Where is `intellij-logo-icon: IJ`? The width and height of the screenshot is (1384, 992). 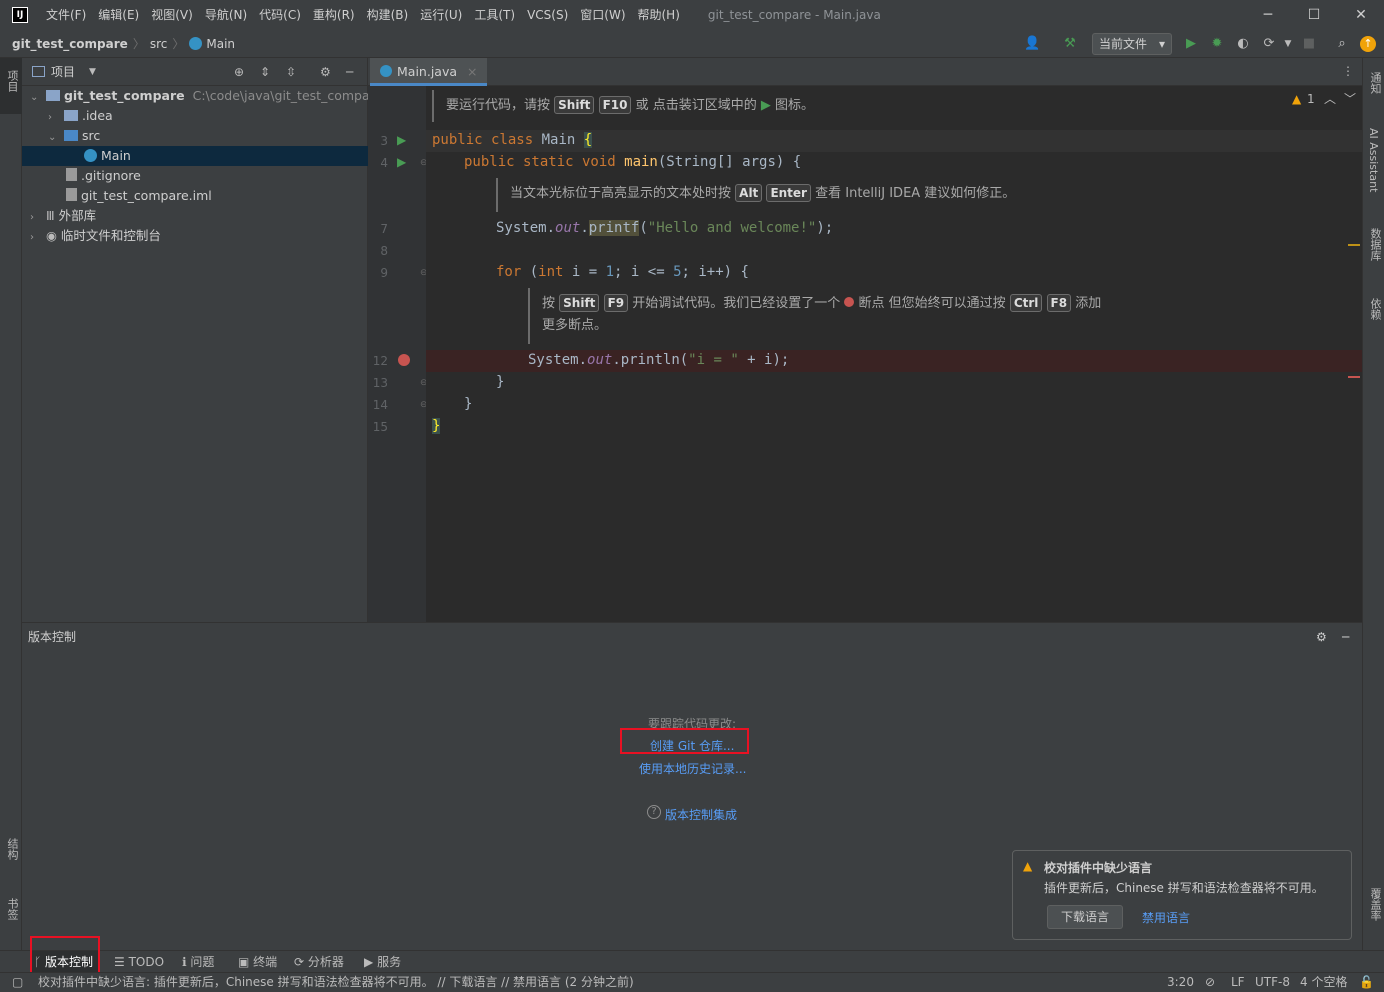 intellij-logo-icon: IJ is located at coordinates (20, 15).